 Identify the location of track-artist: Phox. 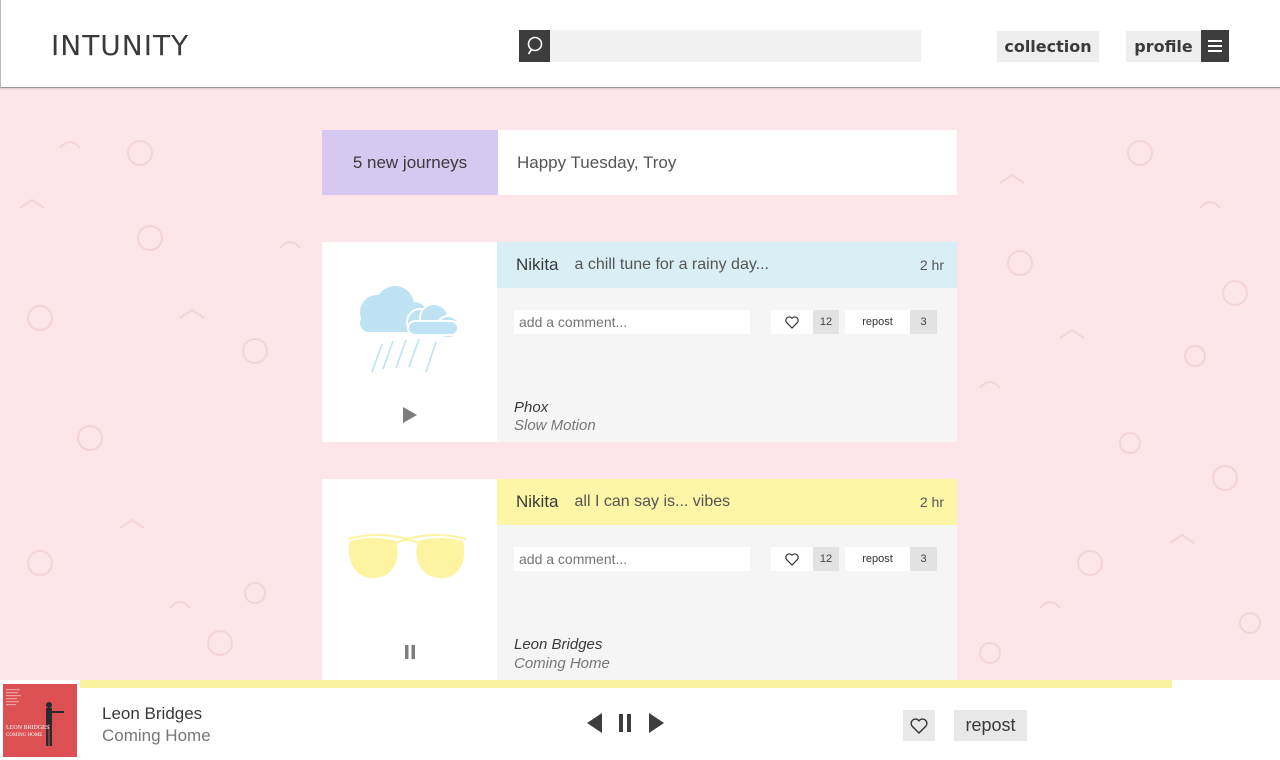
(531, 407).